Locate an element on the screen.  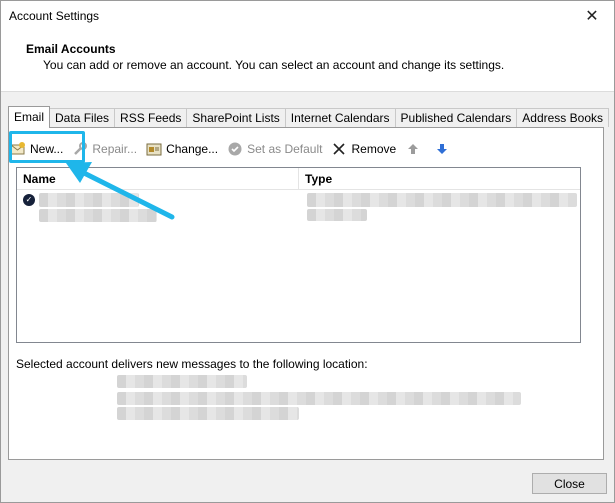
tab-data-files: Data Files is located at coordinates (82, 117).